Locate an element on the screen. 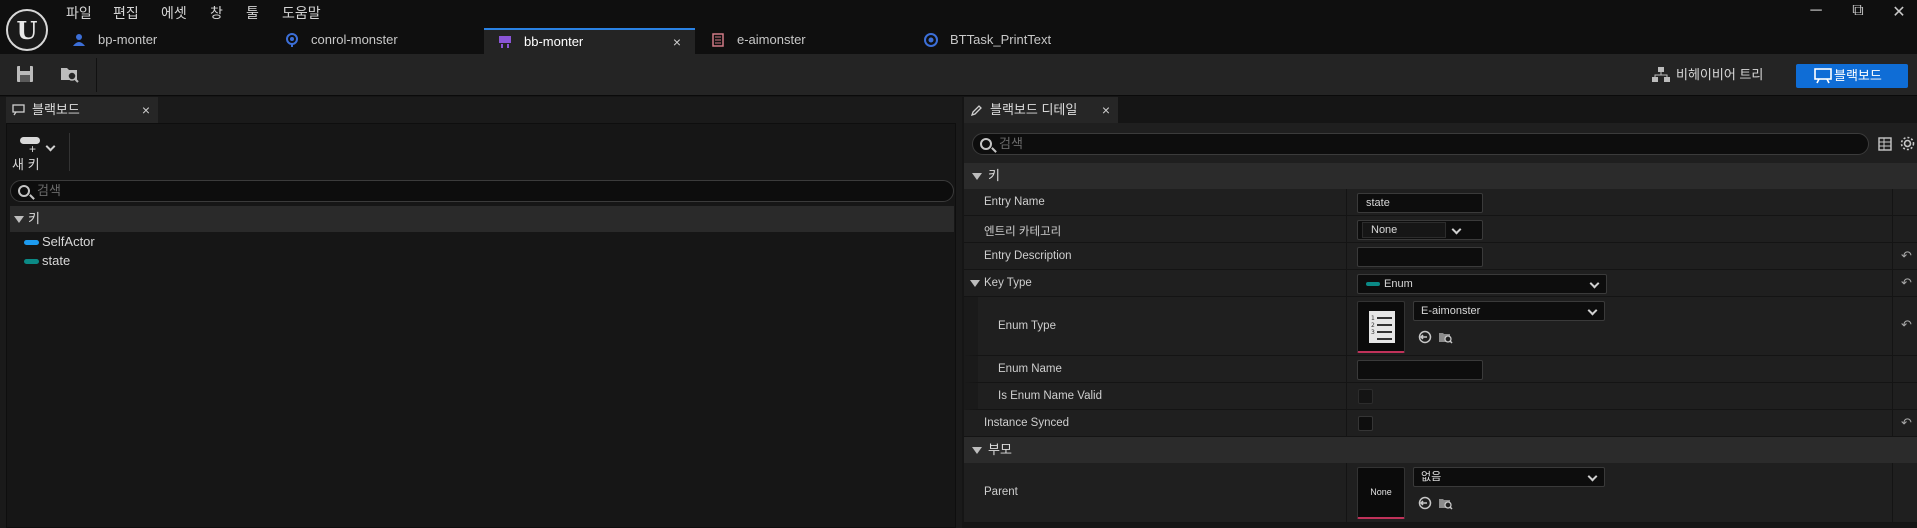  row-enum-name: Enum Name is located at coordinates (1440, 369).